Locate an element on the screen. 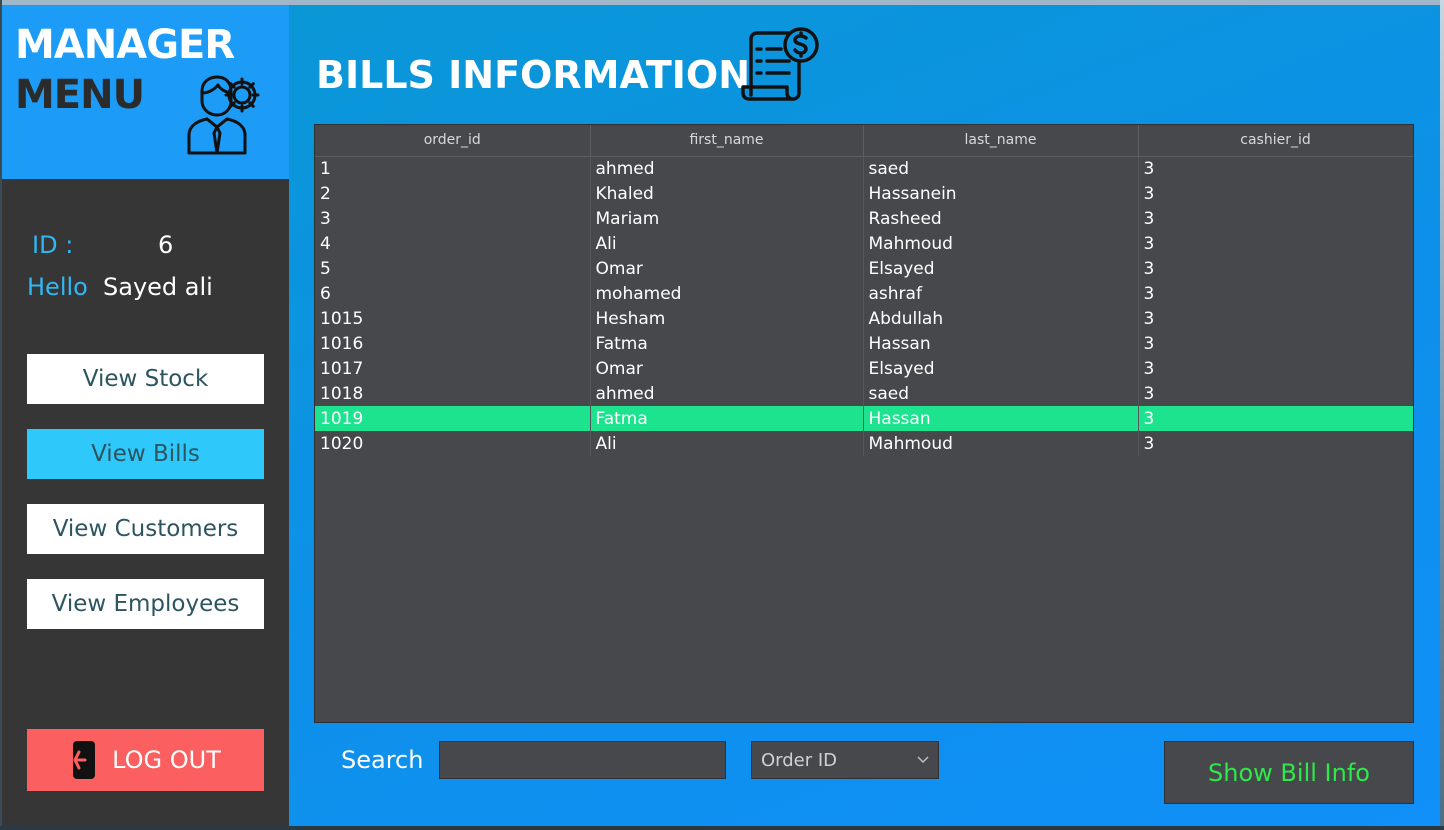  view-employees-button: View Employees is located at coordinates (145, 604).